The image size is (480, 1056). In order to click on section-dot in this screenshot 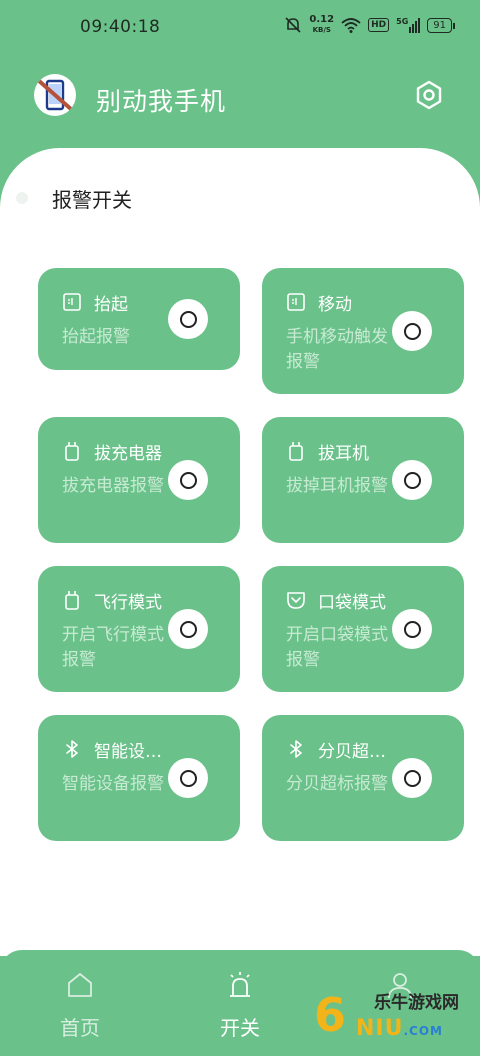, I will do `click(22, 198)`.